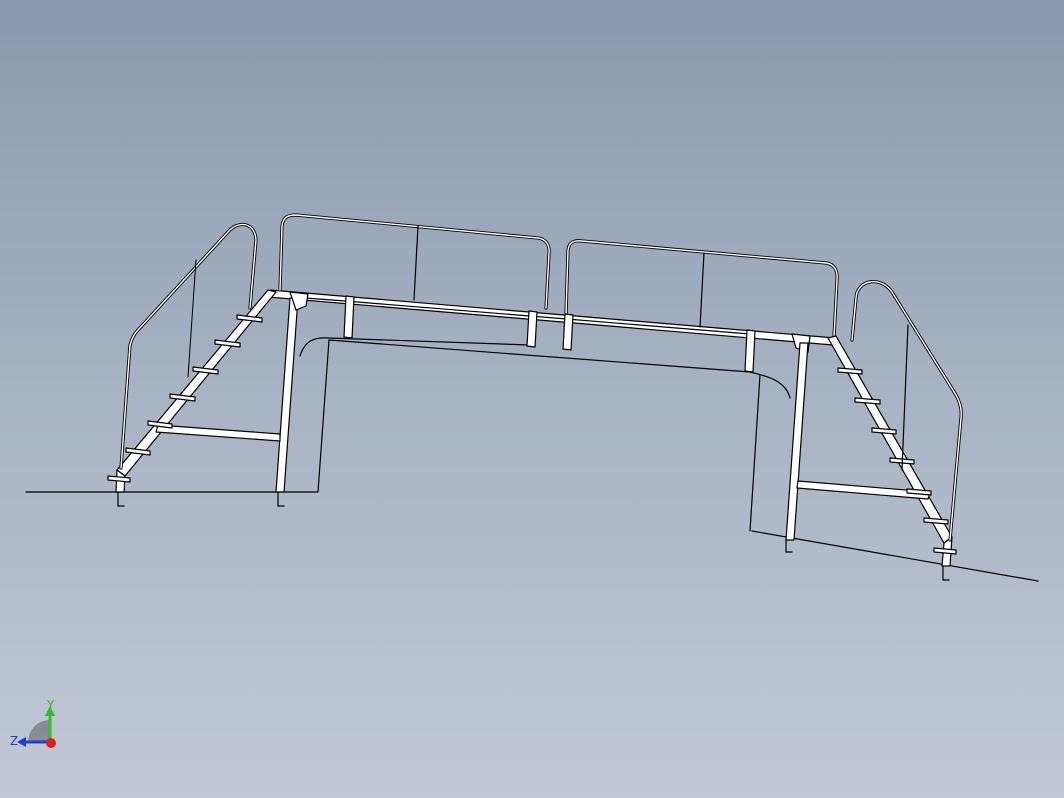 The width and height of the screenshot is (1064, 798). Describe the element at coordinates (50, 705) in the screenshot. I see `y-axis-label: Y` at that location.